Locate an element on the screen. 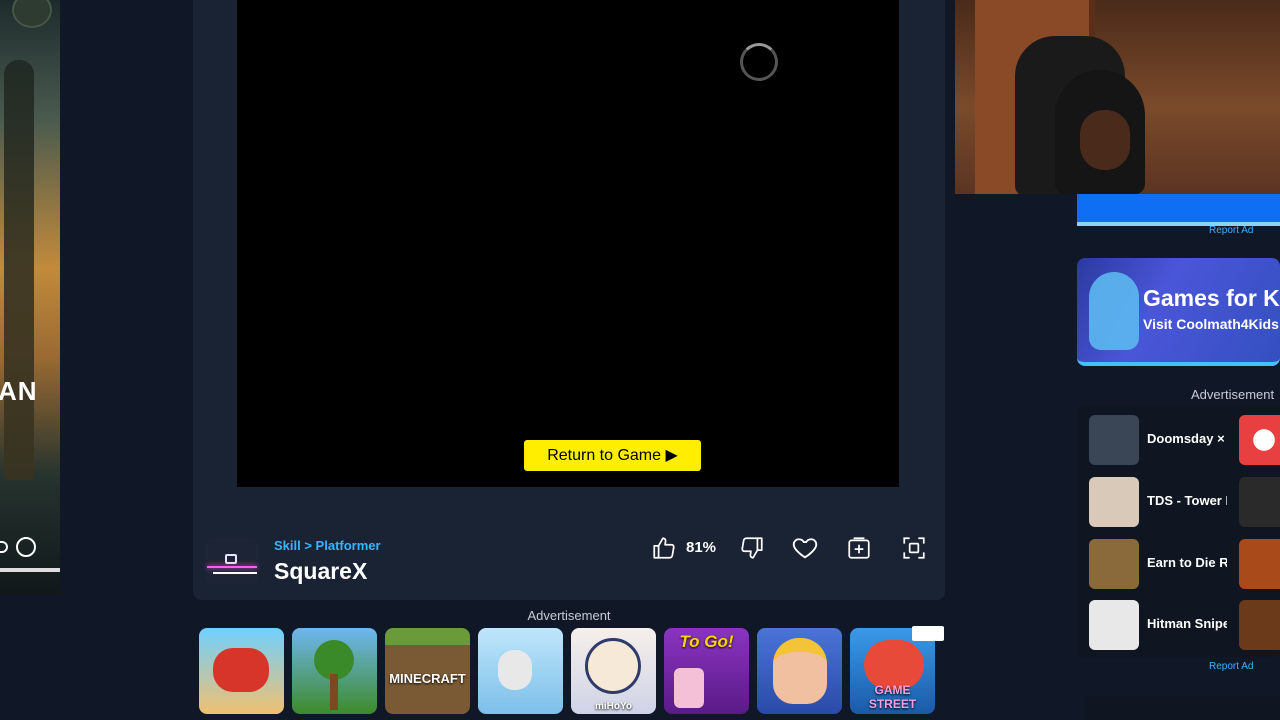  bottom-advertisement-label: Advertisement is located at coordinates (569, 615).